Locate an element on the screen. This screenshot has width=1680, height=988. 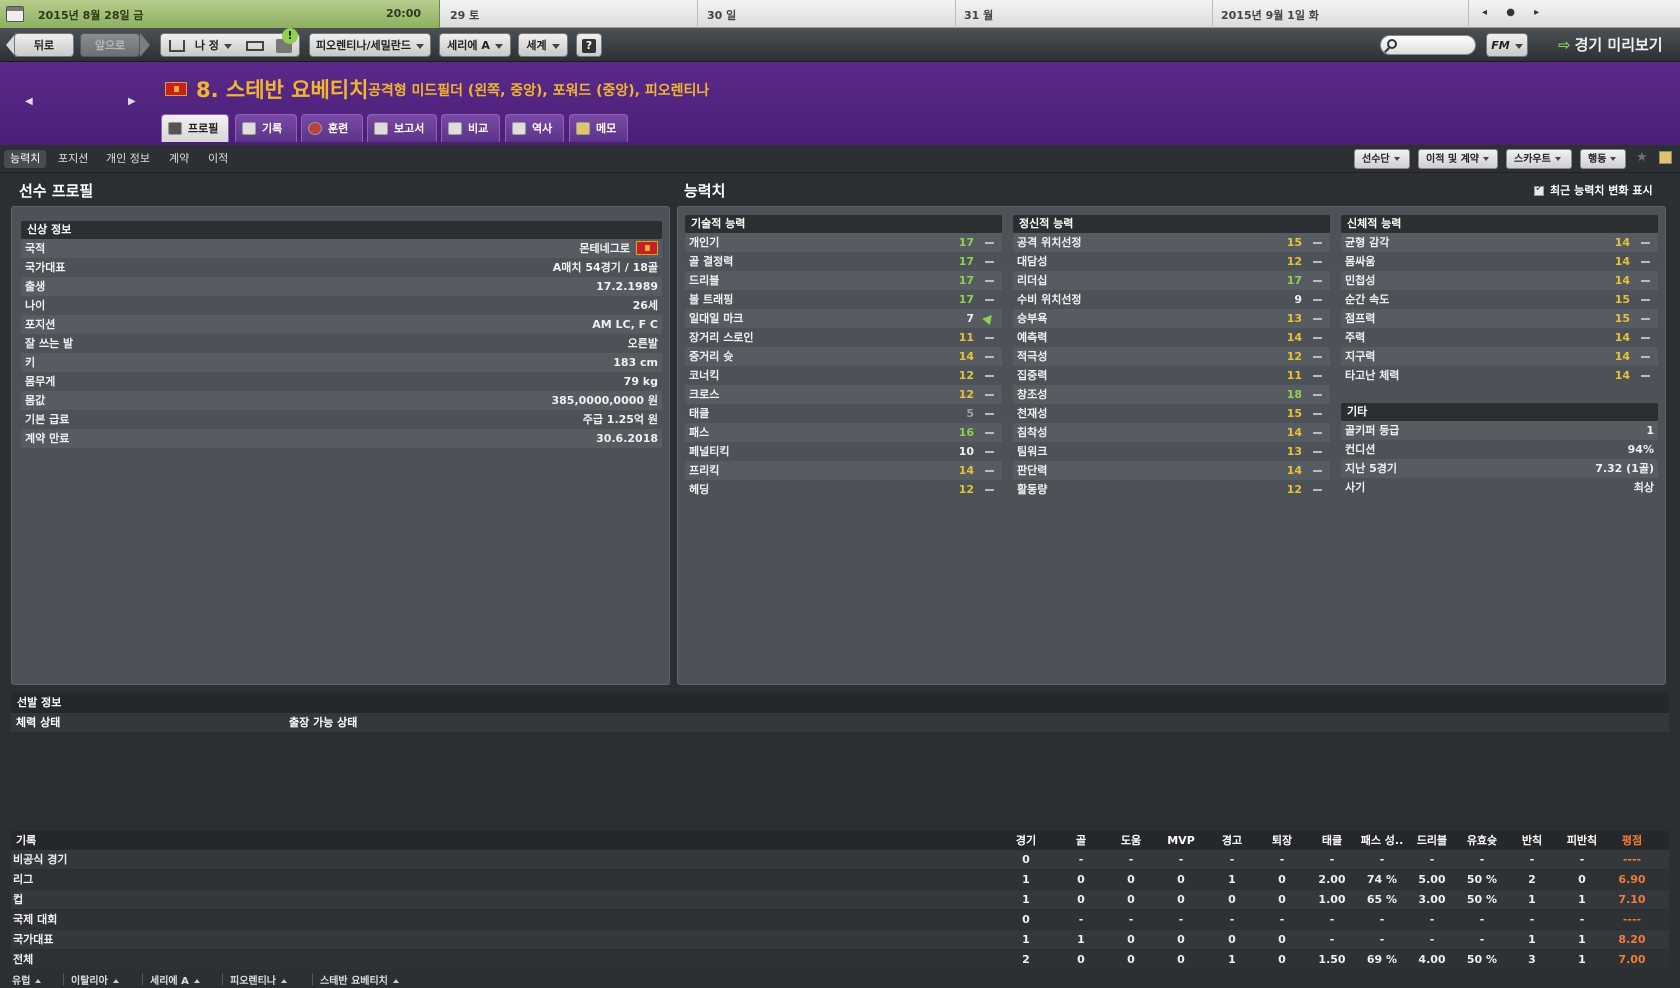
tab-notes: 메모 is located at coordinates (598, 128).